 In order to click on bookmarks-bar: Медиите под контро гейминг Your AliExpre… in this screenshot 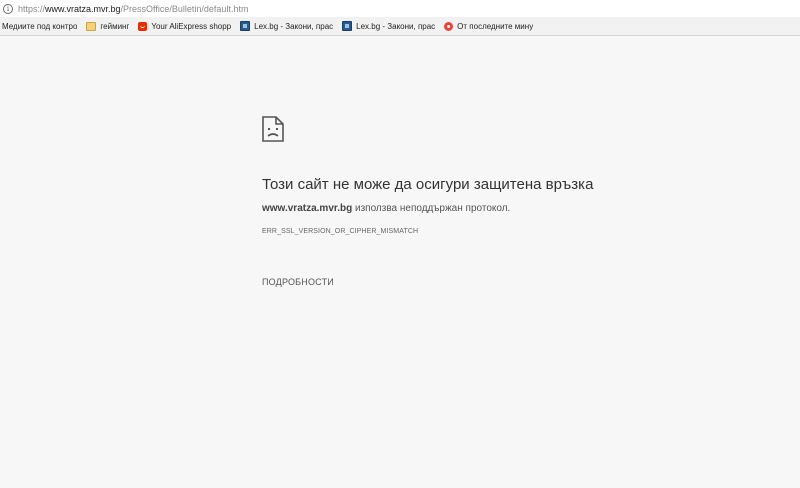, I will do `click(400, 26)`.